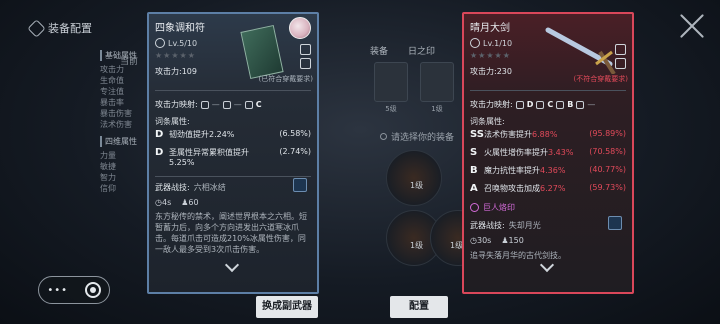  What do you see at coordinates (300, 28) in the screenshot?
I see `avatar` at bounding box center [300, 28].